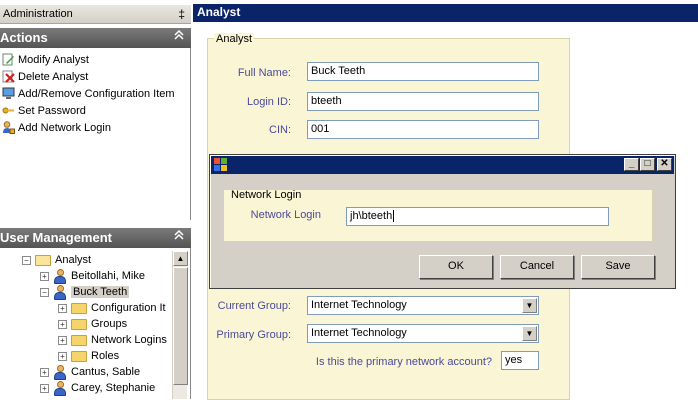 The image size is (698, 400). What do you see at coordinates (394, 216) in the screenshot?
I see `text-caret` at bounding box center [394, 216].